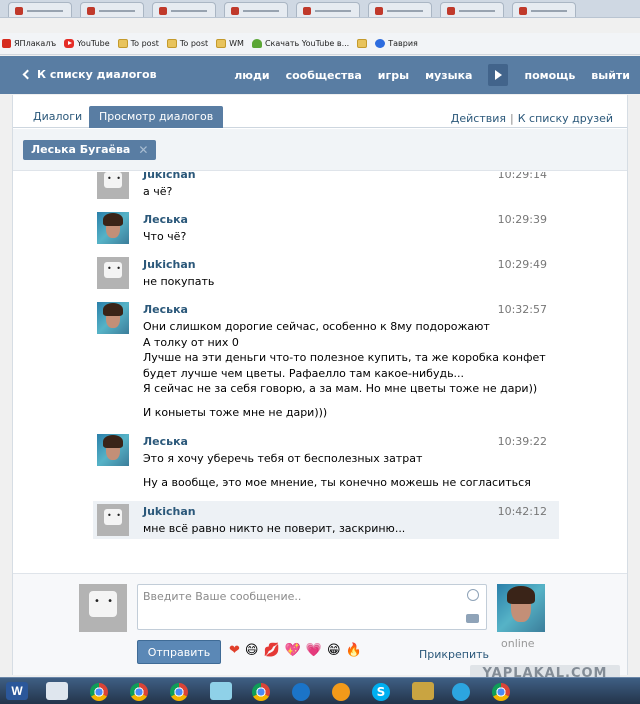 The image size is (640, 704). Describe the element at coordinates (610, 75) in the screenshot. I see `nav-logout: выйти` at that location.